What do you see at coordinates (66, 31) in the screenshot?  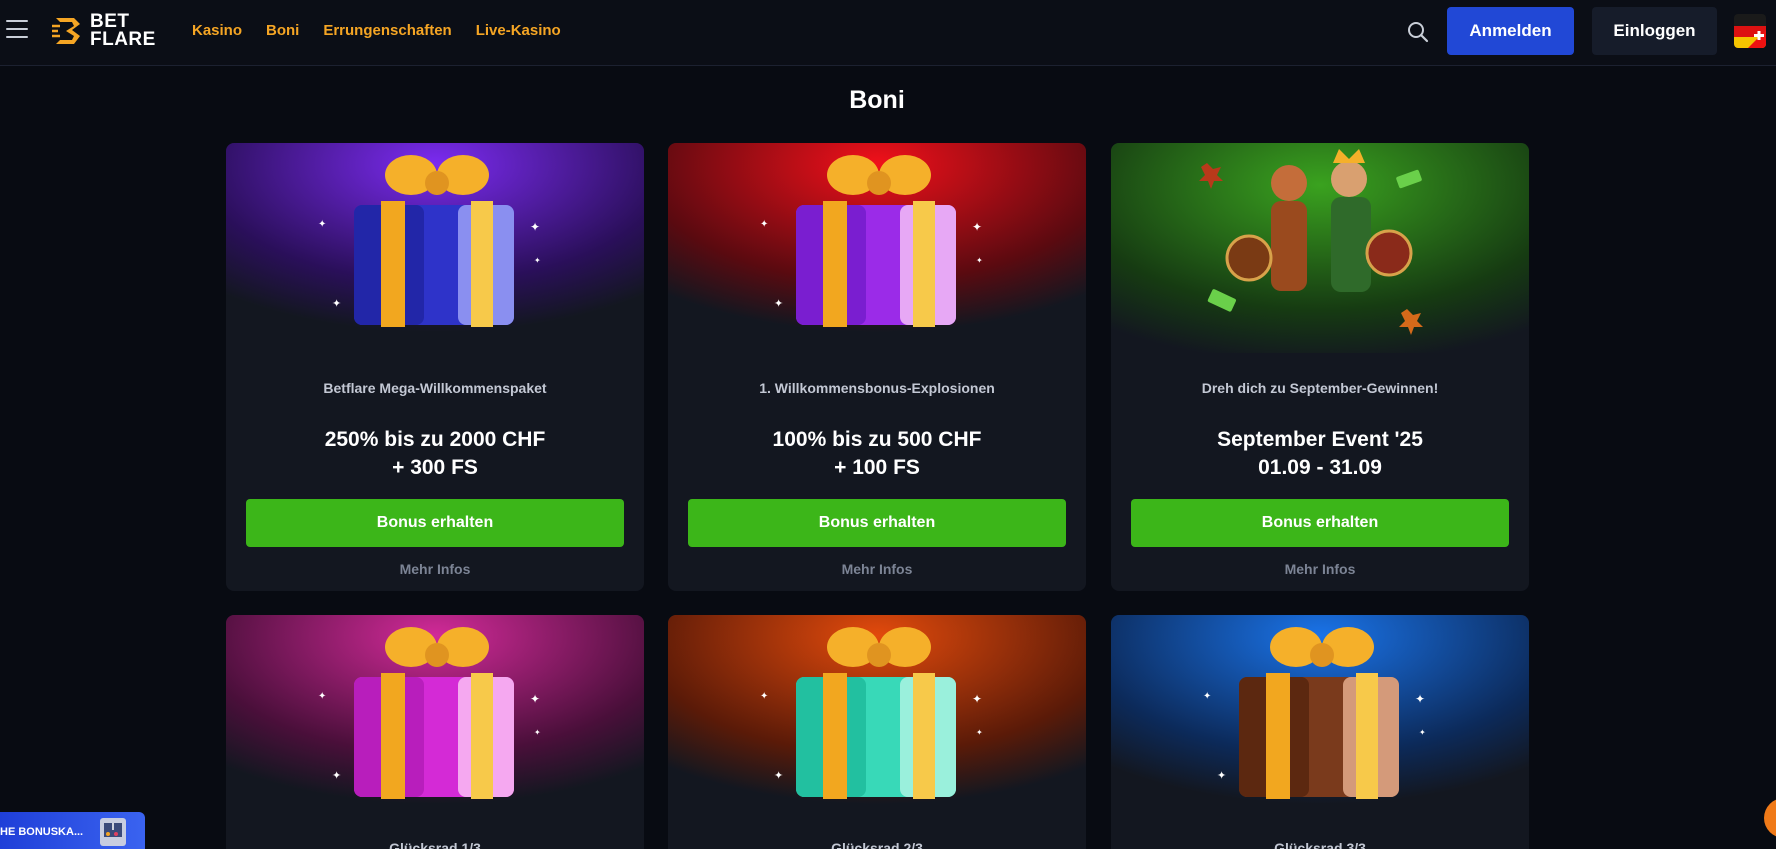 I see `flare-logo-icon` at bounding box center [66, 31].